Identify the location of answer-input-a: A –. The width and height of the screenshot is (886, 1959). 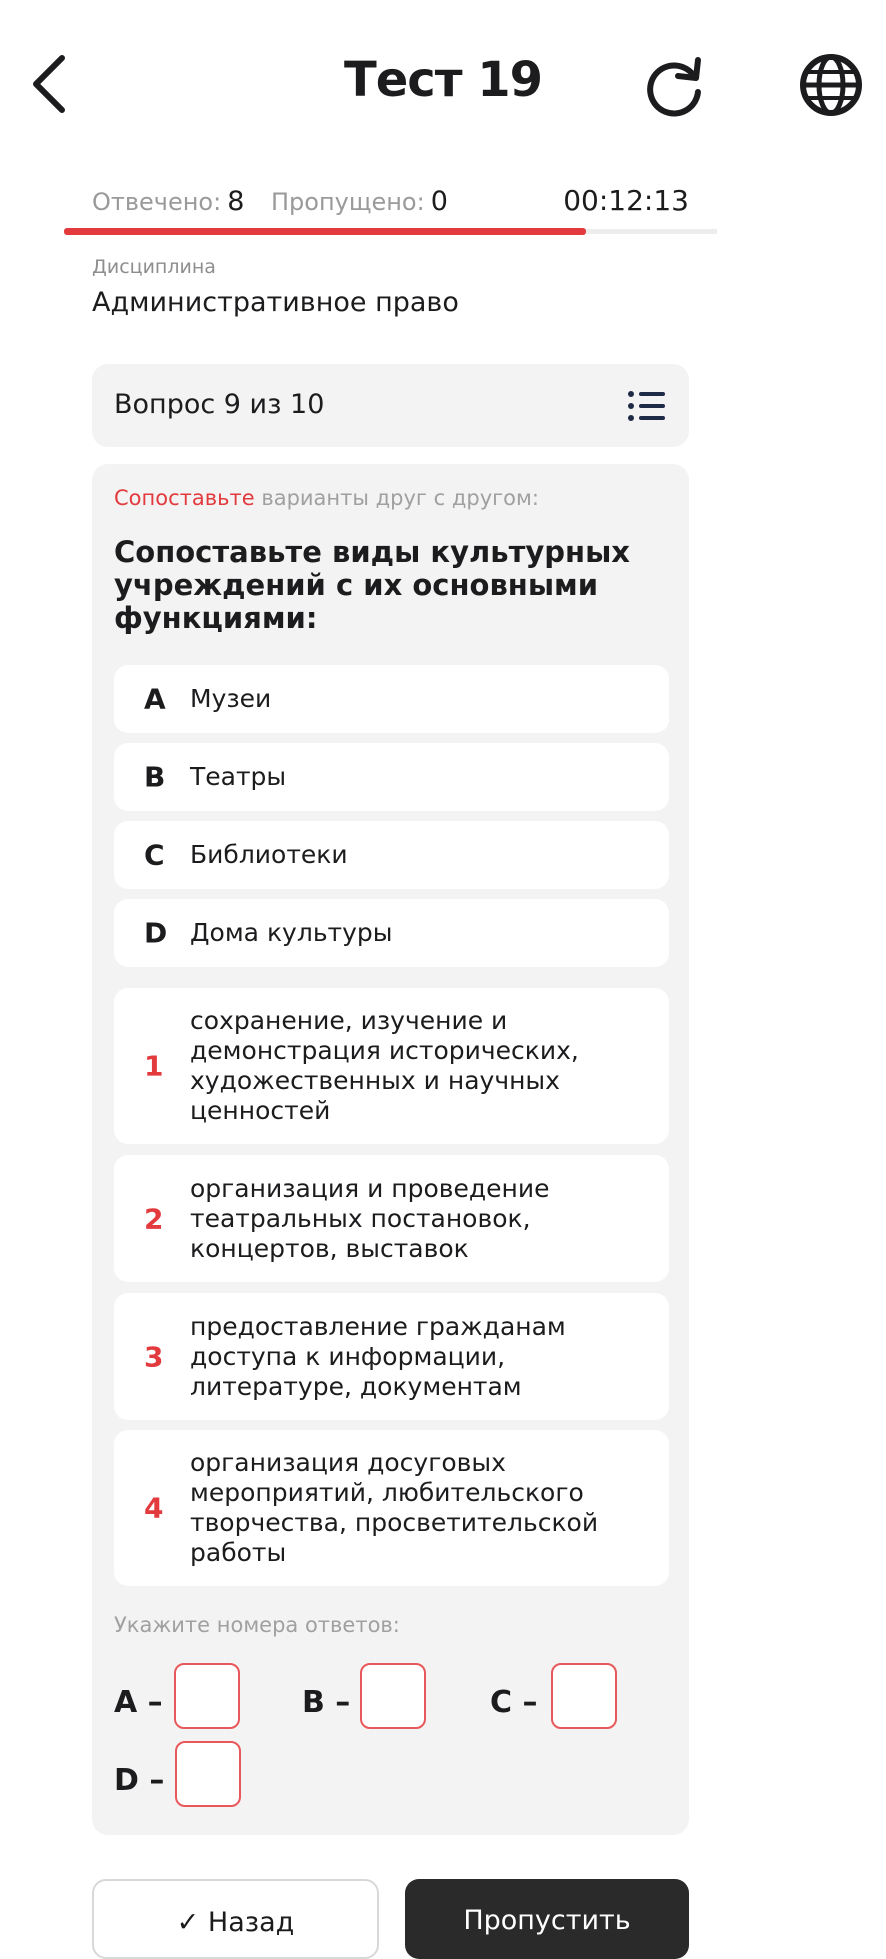
(177, 1696).